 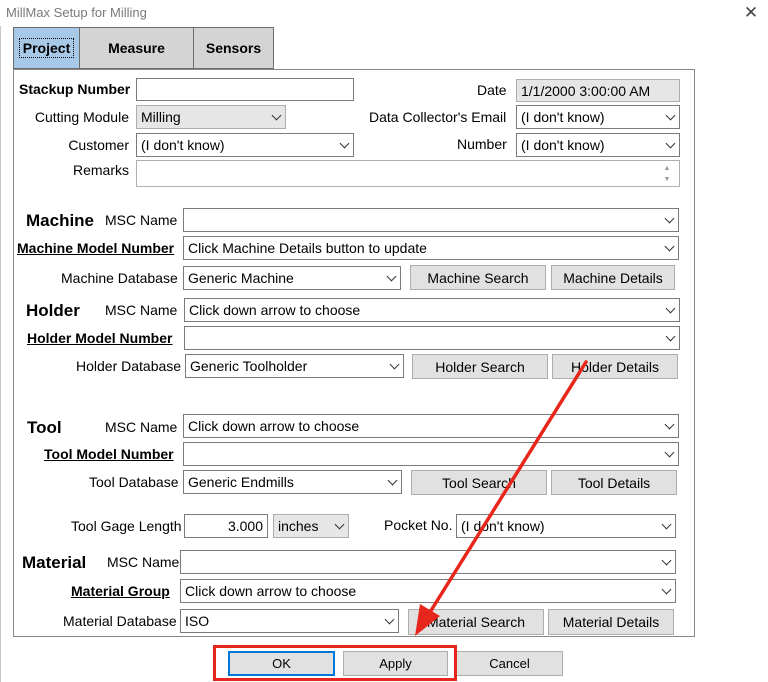 I want to click on annotation-arrow, so click(x=501, y=498).